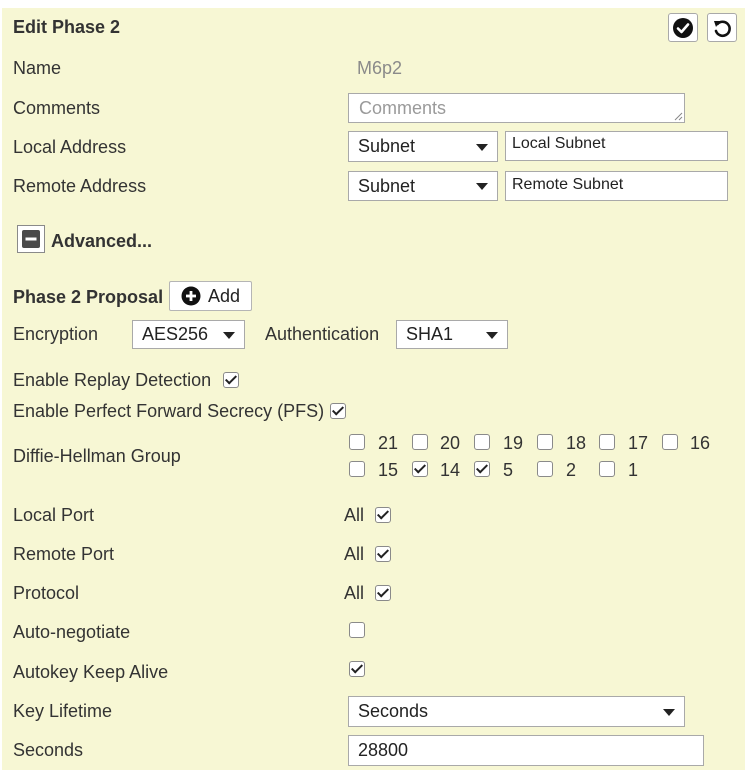 This screenshot has width=749, height=772. Describe the element at coordinates (516, 108) in the screenshot. I see `comments-textarea: Comments` at that location.